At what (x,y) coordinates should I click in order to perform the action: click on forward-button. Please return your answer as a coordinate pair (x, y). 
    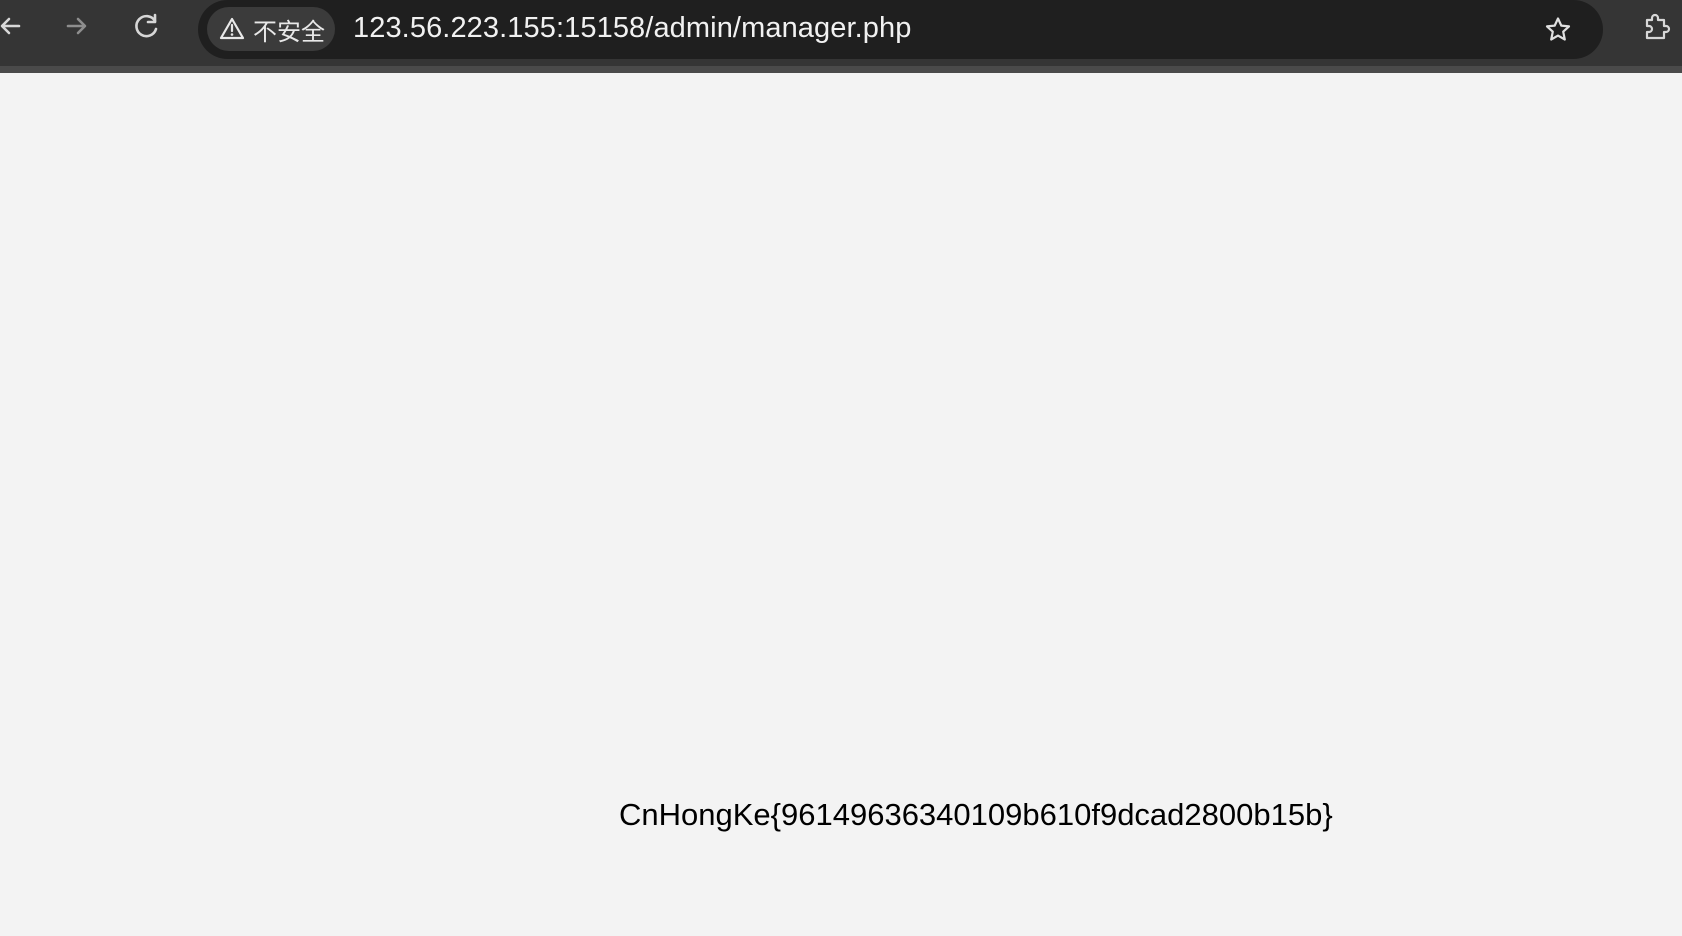
    Looking at the image, I should click on (77, 26).